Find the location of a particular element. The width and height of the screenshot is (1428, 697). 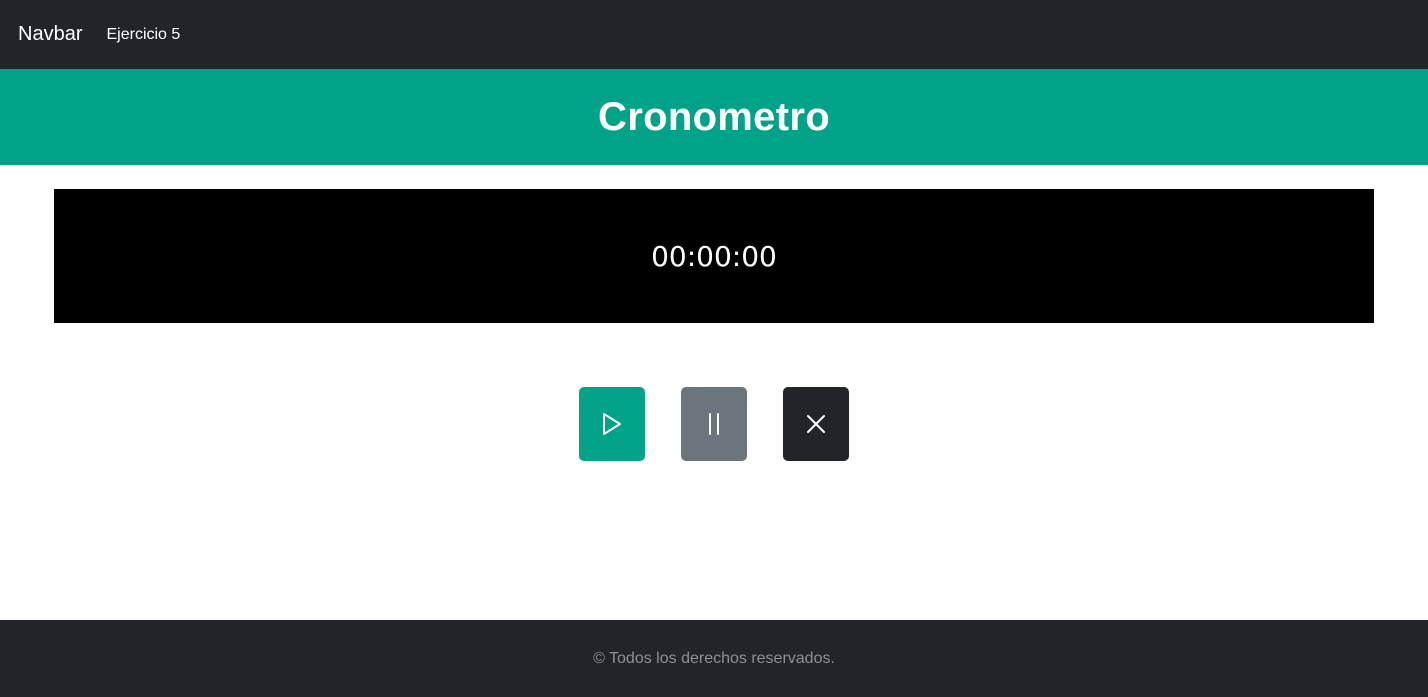

footer: © Todos los derechos reservados. is located at coordinates (714, 658).